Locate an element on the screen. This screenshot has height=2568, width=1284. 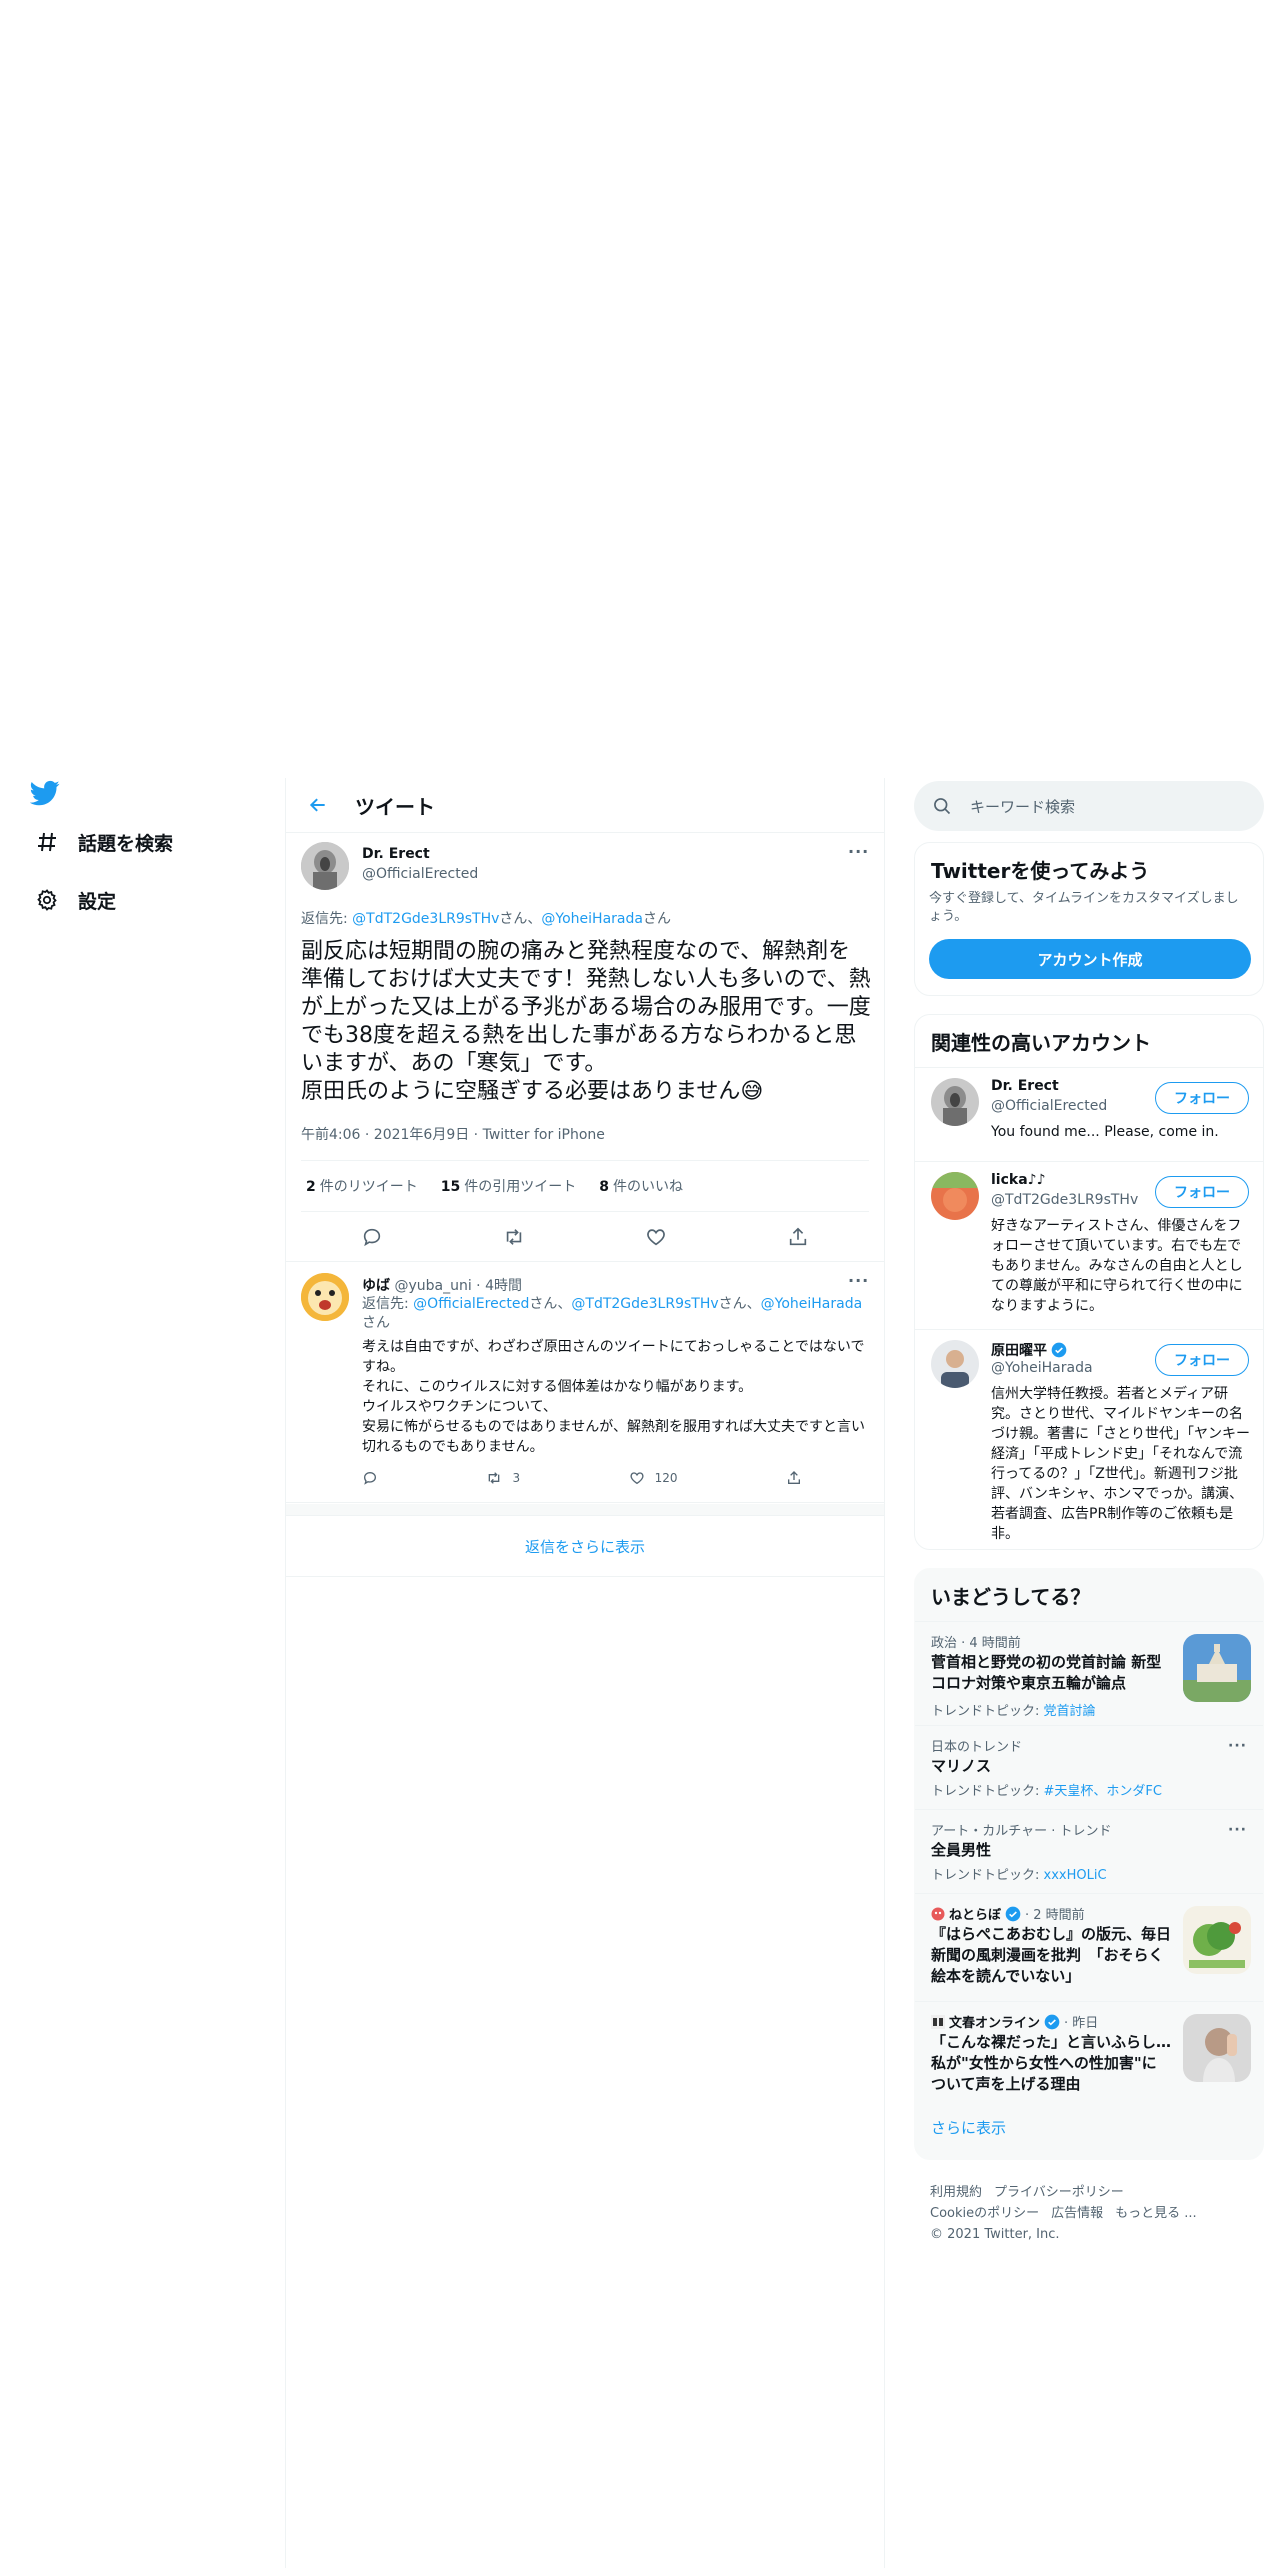
trend-link: 党首討論 is located at coordinates (1070, 1711).